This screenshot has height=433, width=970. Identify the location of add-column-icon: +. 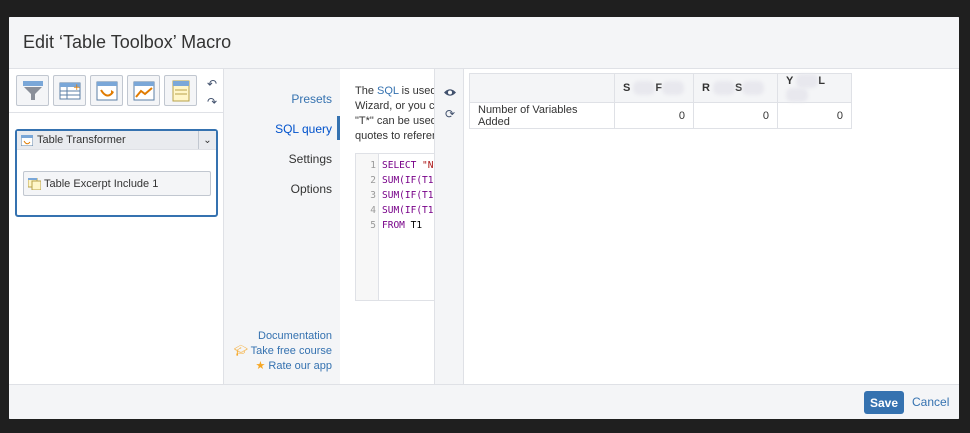
(70, 90).